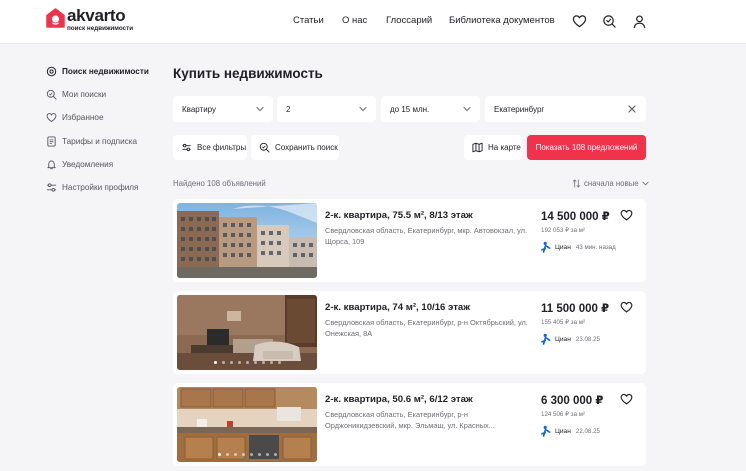  Describe the element at coordinates (199, 109) in the screenshot. I see `property-type-value: Квартиру` at that location.